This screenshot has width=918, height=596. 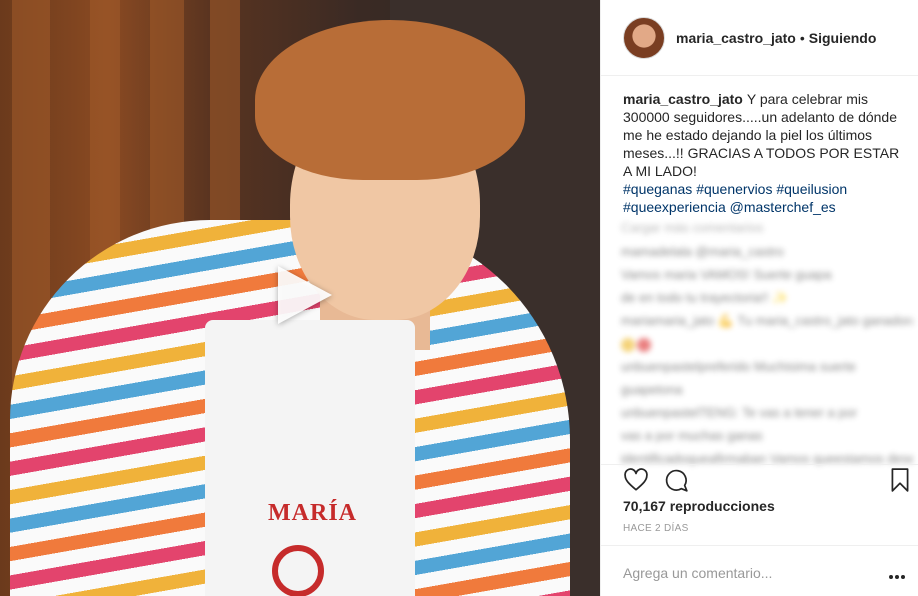 I want to click on post-header: maria_castro_jato • Siguiendo, so click(x=759, y=38).